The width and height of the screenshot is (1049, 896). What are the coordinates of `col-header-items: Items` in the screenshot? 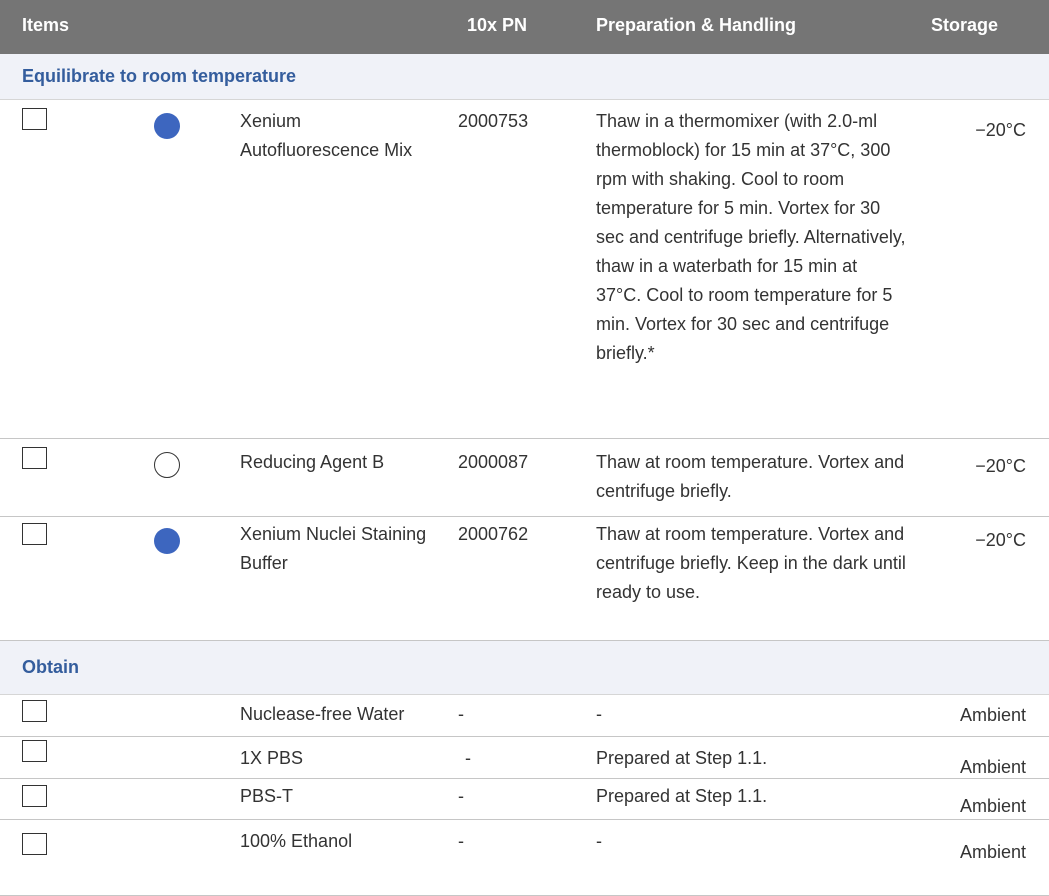 It's located at (46, 25).